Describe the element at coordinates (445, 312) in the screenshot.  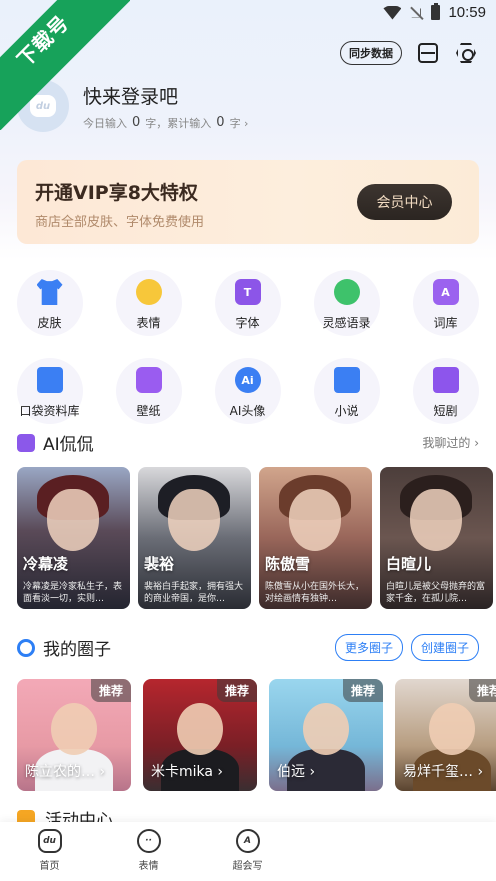
I see `feature-dictionary: A 词库` at that location.